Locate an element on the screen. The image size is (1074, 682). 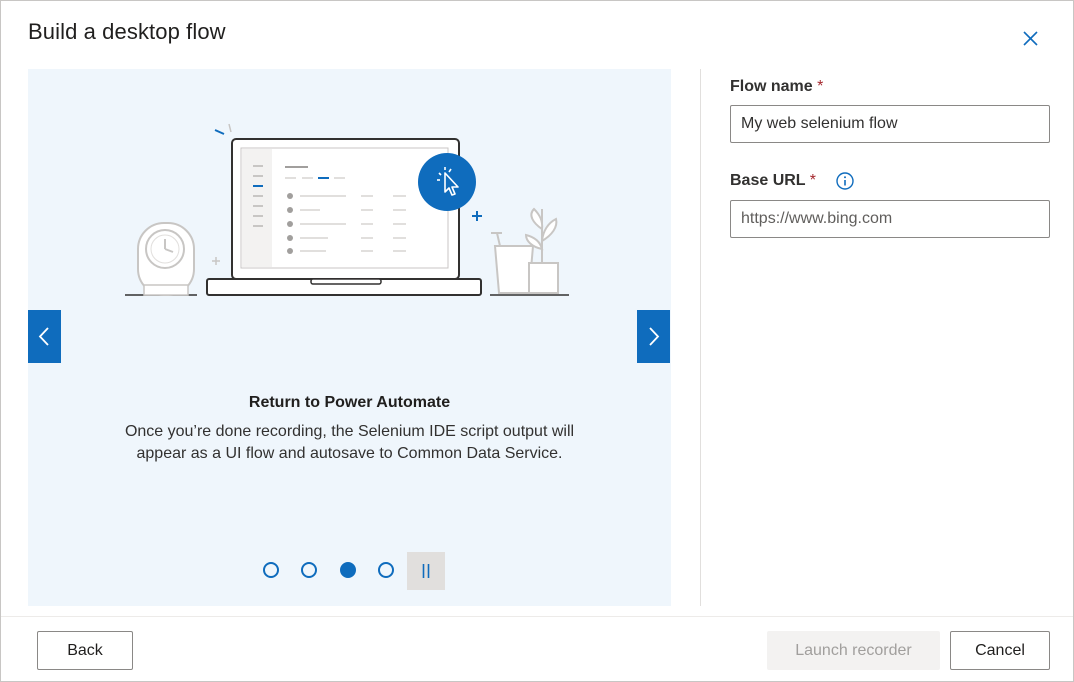
flow-name-input is located at coordinates (890, 124).